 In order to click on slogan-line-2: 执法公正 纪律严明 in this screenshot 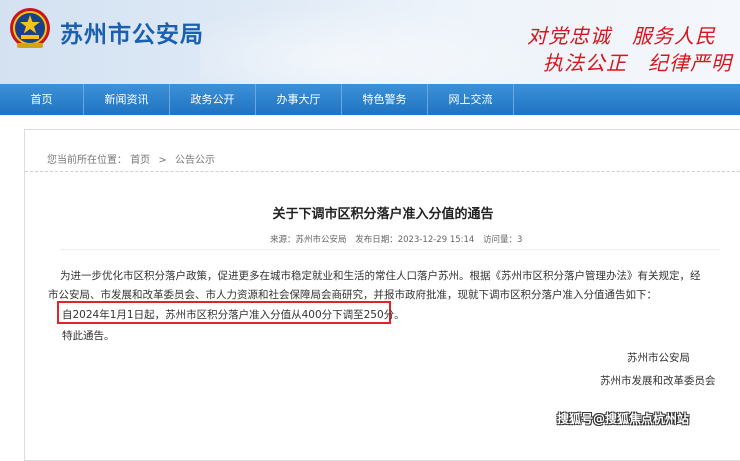, I will do `click(637, 63)`.